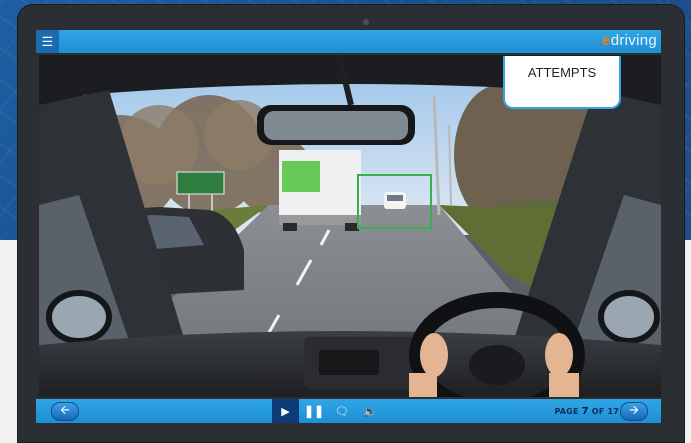 The image size is (691, 443). What do you see at coordinates (348, 41) in the screenshot?
I see `app-header: ☰ edriving` at bounding box center [348, 41].